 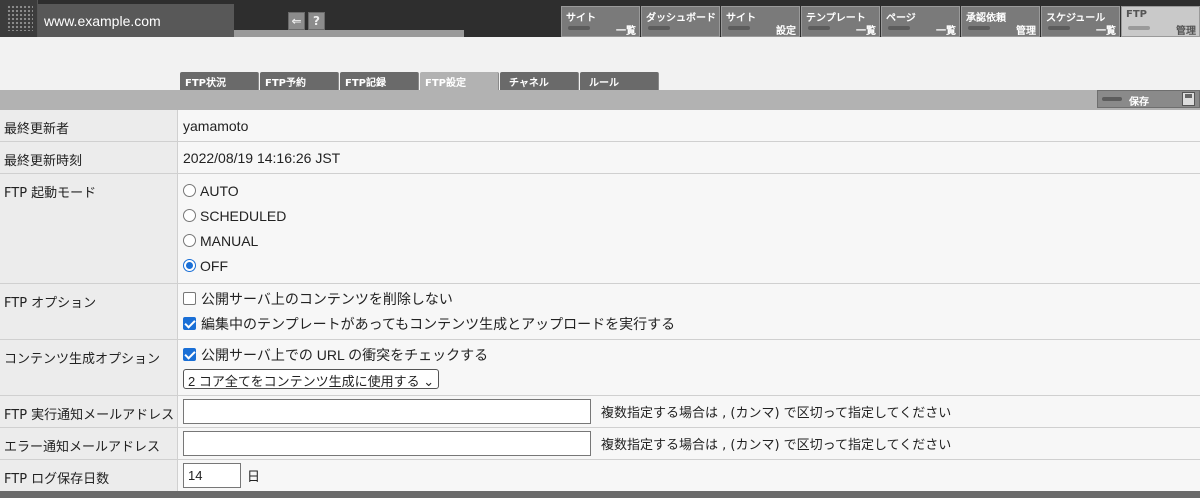 I want to click on mode-option-manual: MANUAL, so click(x=691, y=240).